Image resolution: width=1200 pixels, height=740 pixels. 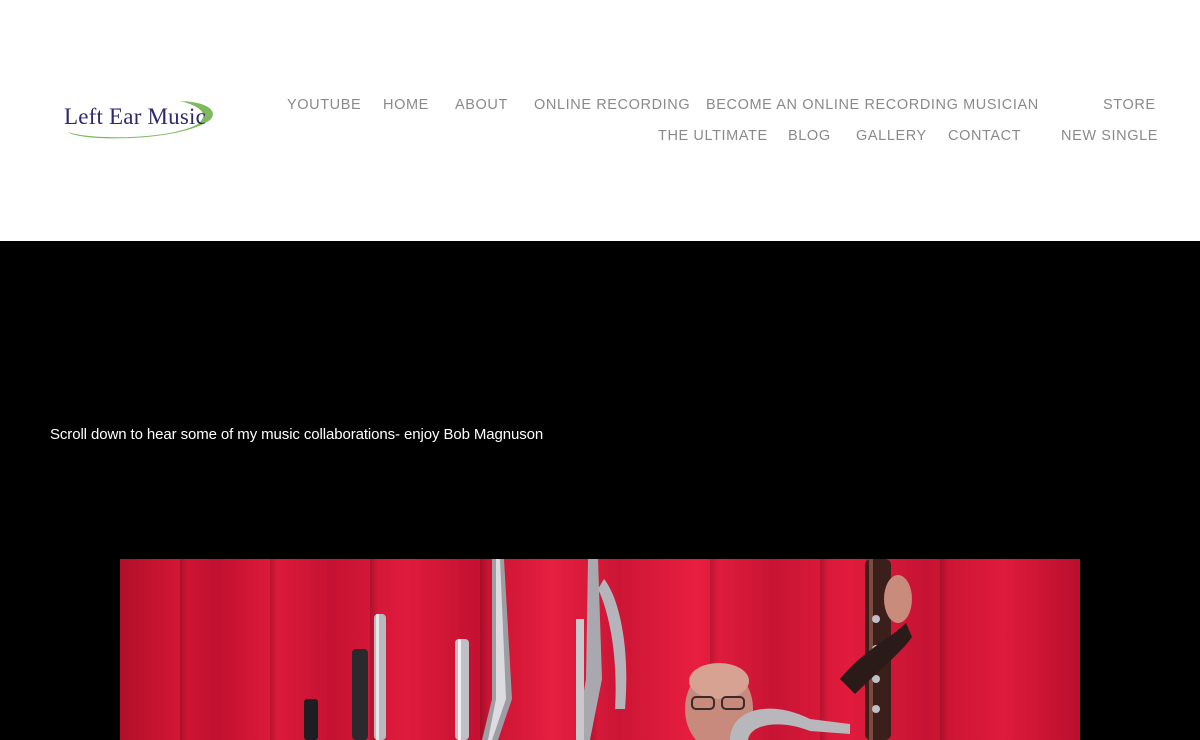 I want to click on site-logo: Left Ear Music, so click(x=140, y=120).